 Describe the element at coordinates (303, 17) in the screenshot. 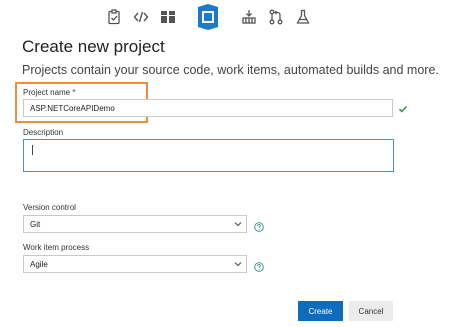

I see `flask-icon` at that location.